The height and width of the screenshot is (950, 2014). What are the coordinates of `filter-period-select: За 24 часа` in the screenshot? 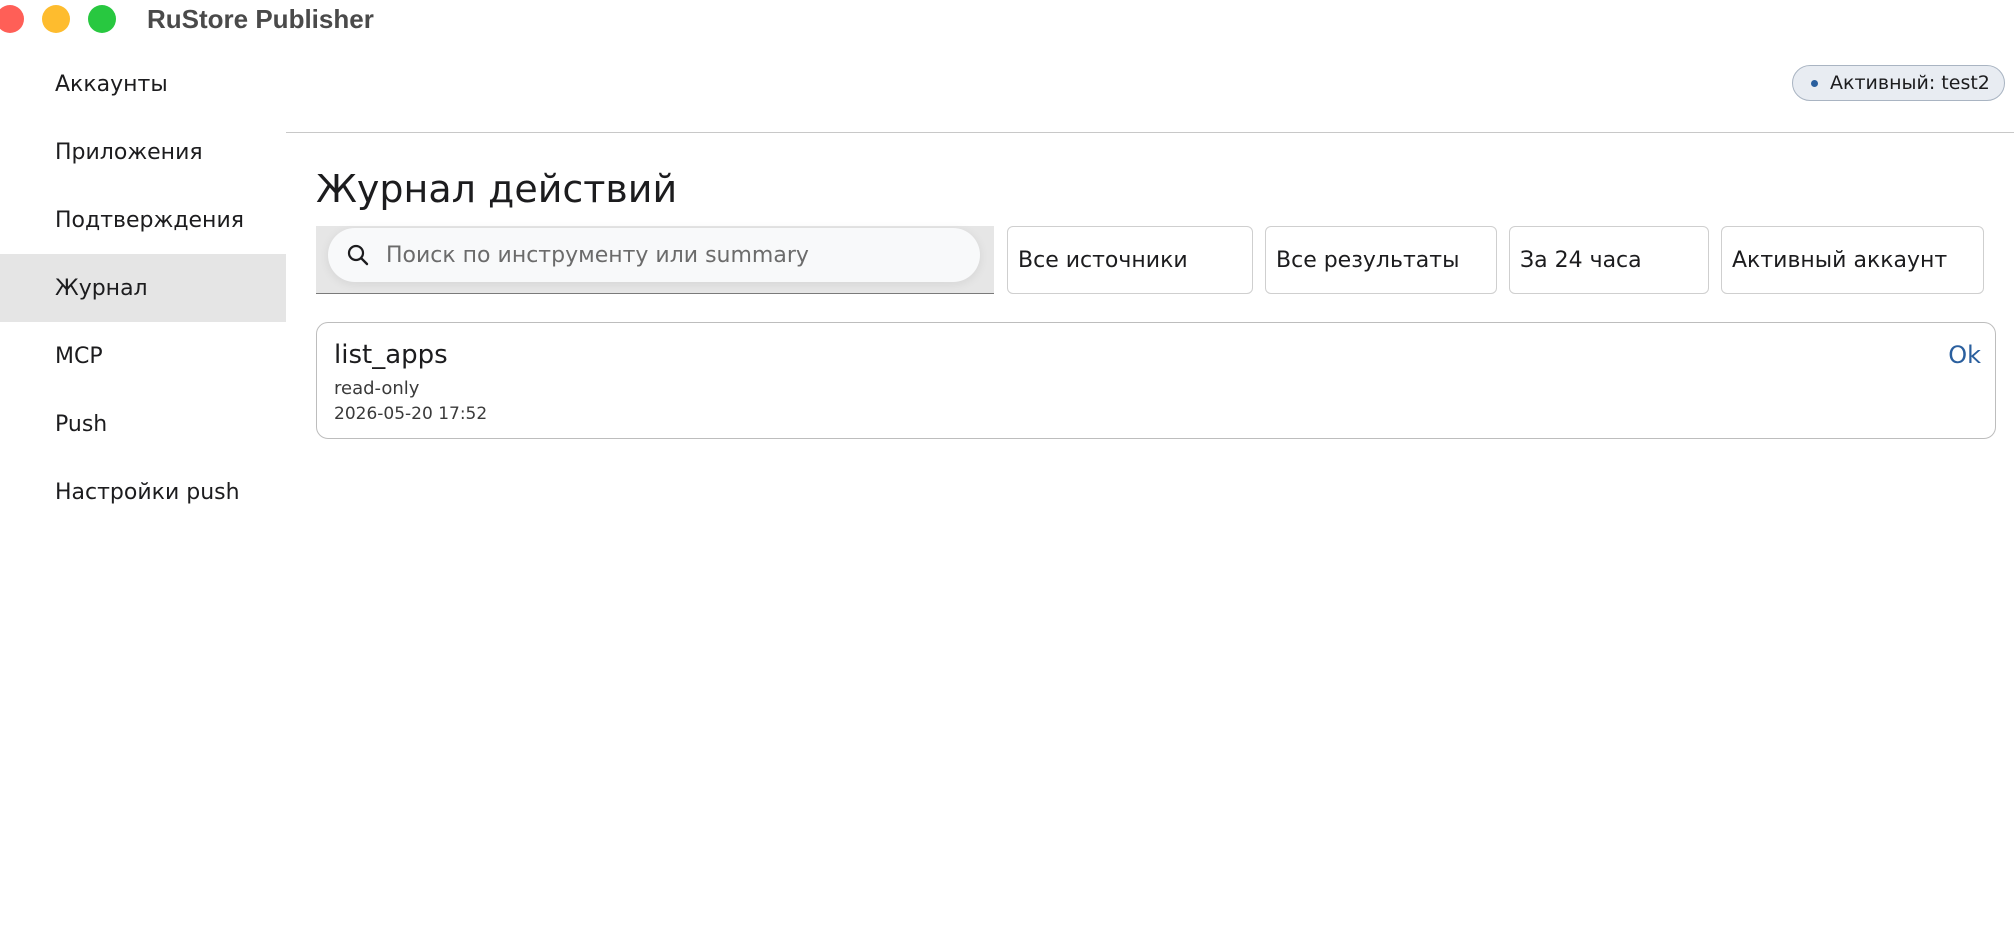 It's located at (1609, 260).